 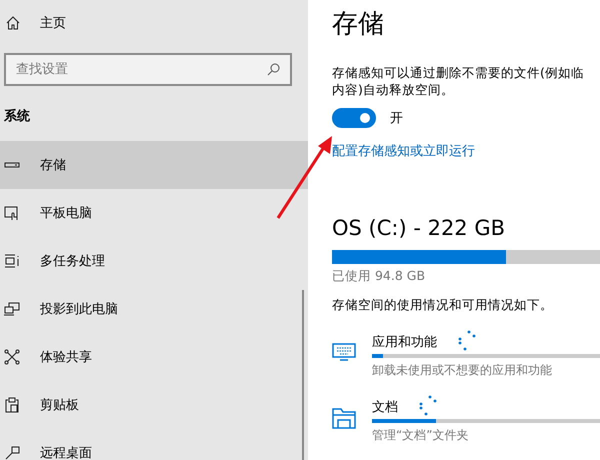 I want to click on category-title: 文档, so click(x=385, y=405).